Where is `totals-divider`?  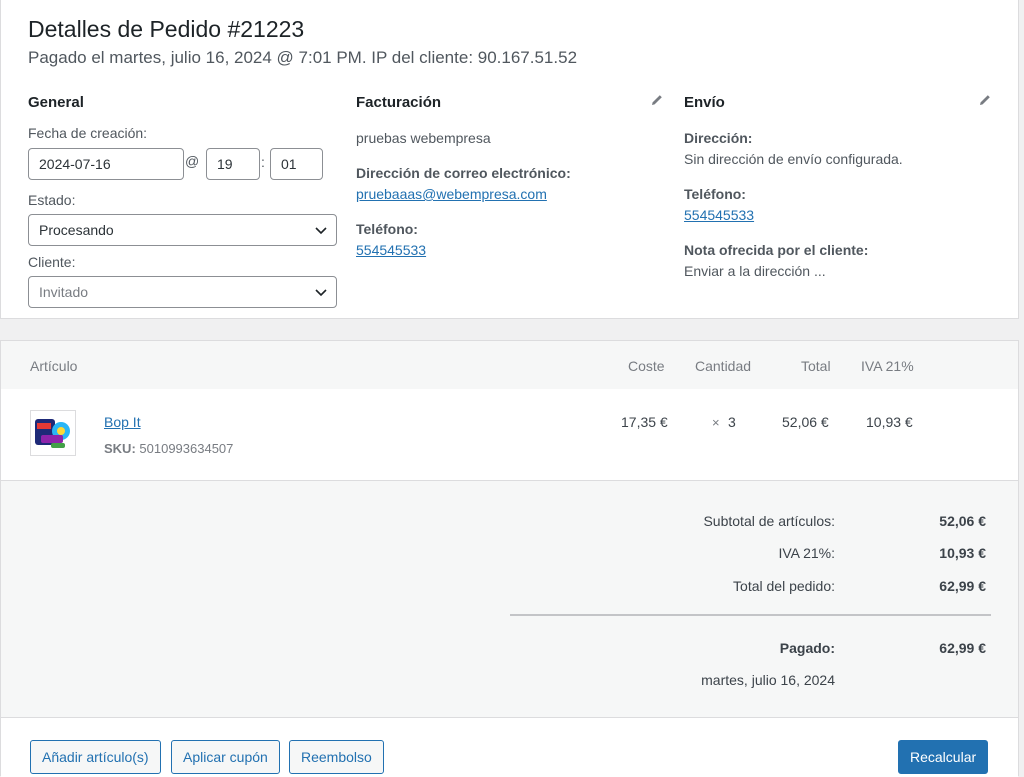 totals-divider is located at coordinates (750, 615).